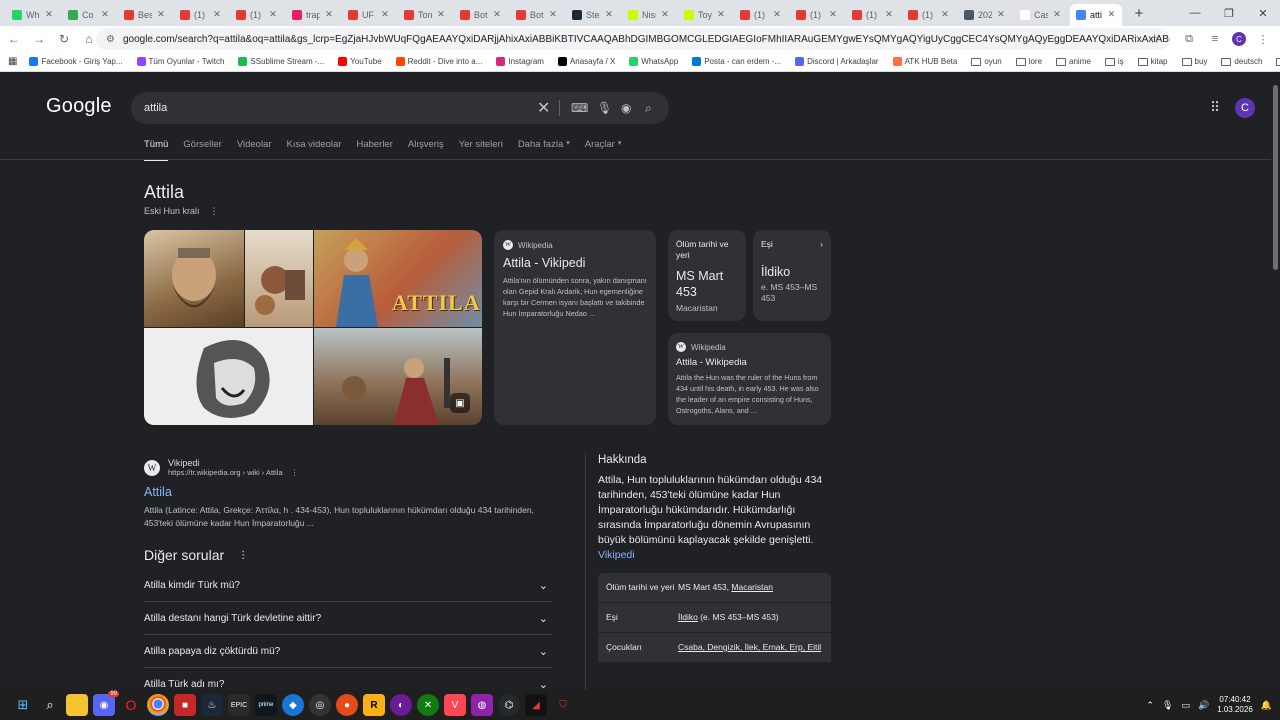  Describe the element at coordinates (648, 108) in the screenshot. I see `search-icon: ⌕` at that location.